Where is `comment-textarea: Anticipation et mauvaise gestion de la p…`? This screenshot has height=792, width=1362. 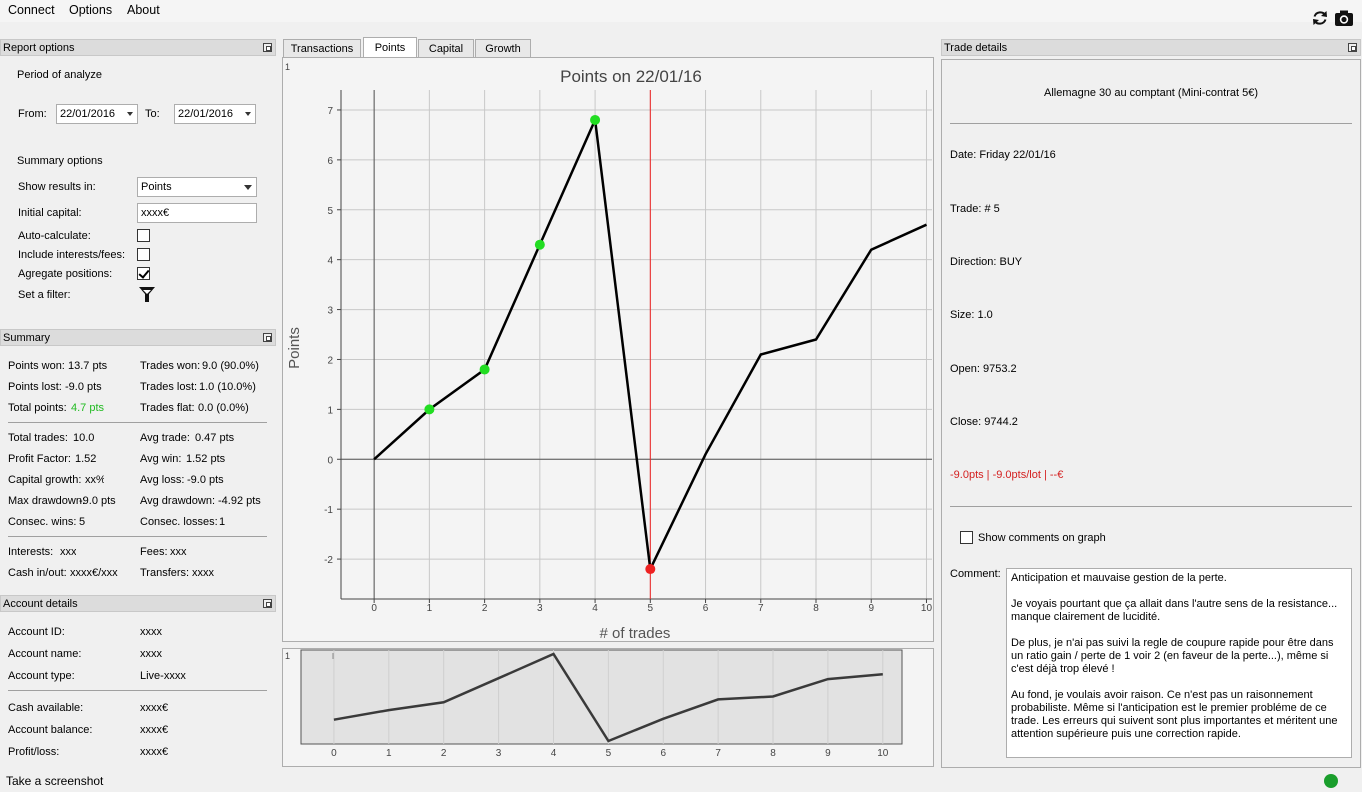 comment-textarea: Anticipation et mauvaise gestion de la p… is located at coordinates (1179, 663).